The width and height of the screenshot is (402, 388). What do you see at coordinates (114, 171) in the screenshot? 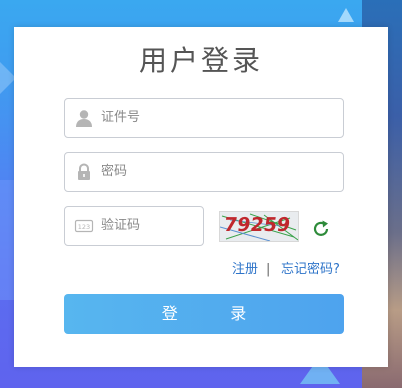
I see `password-placeholder: 密码` at bounding box center [114, 171].